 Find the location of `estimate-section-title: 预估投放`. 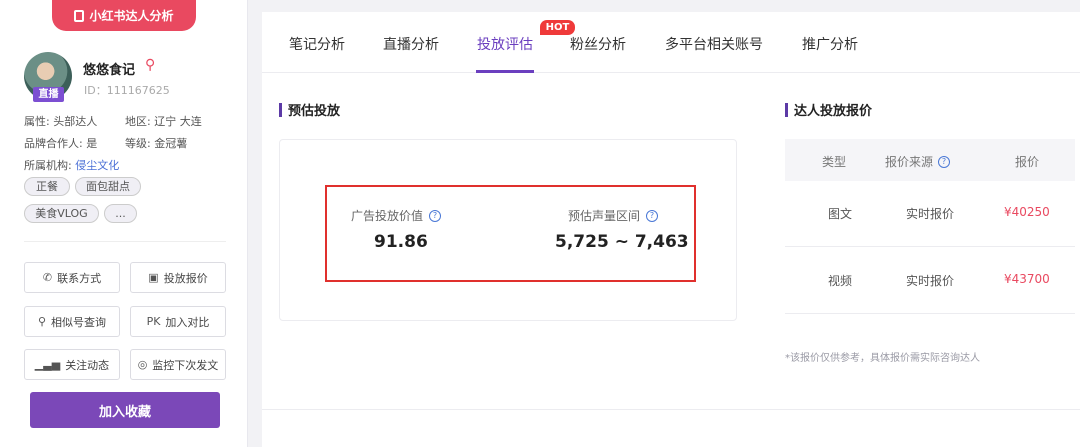

estimate-section-title: 预估投放 is located at coordinates (309, 109).